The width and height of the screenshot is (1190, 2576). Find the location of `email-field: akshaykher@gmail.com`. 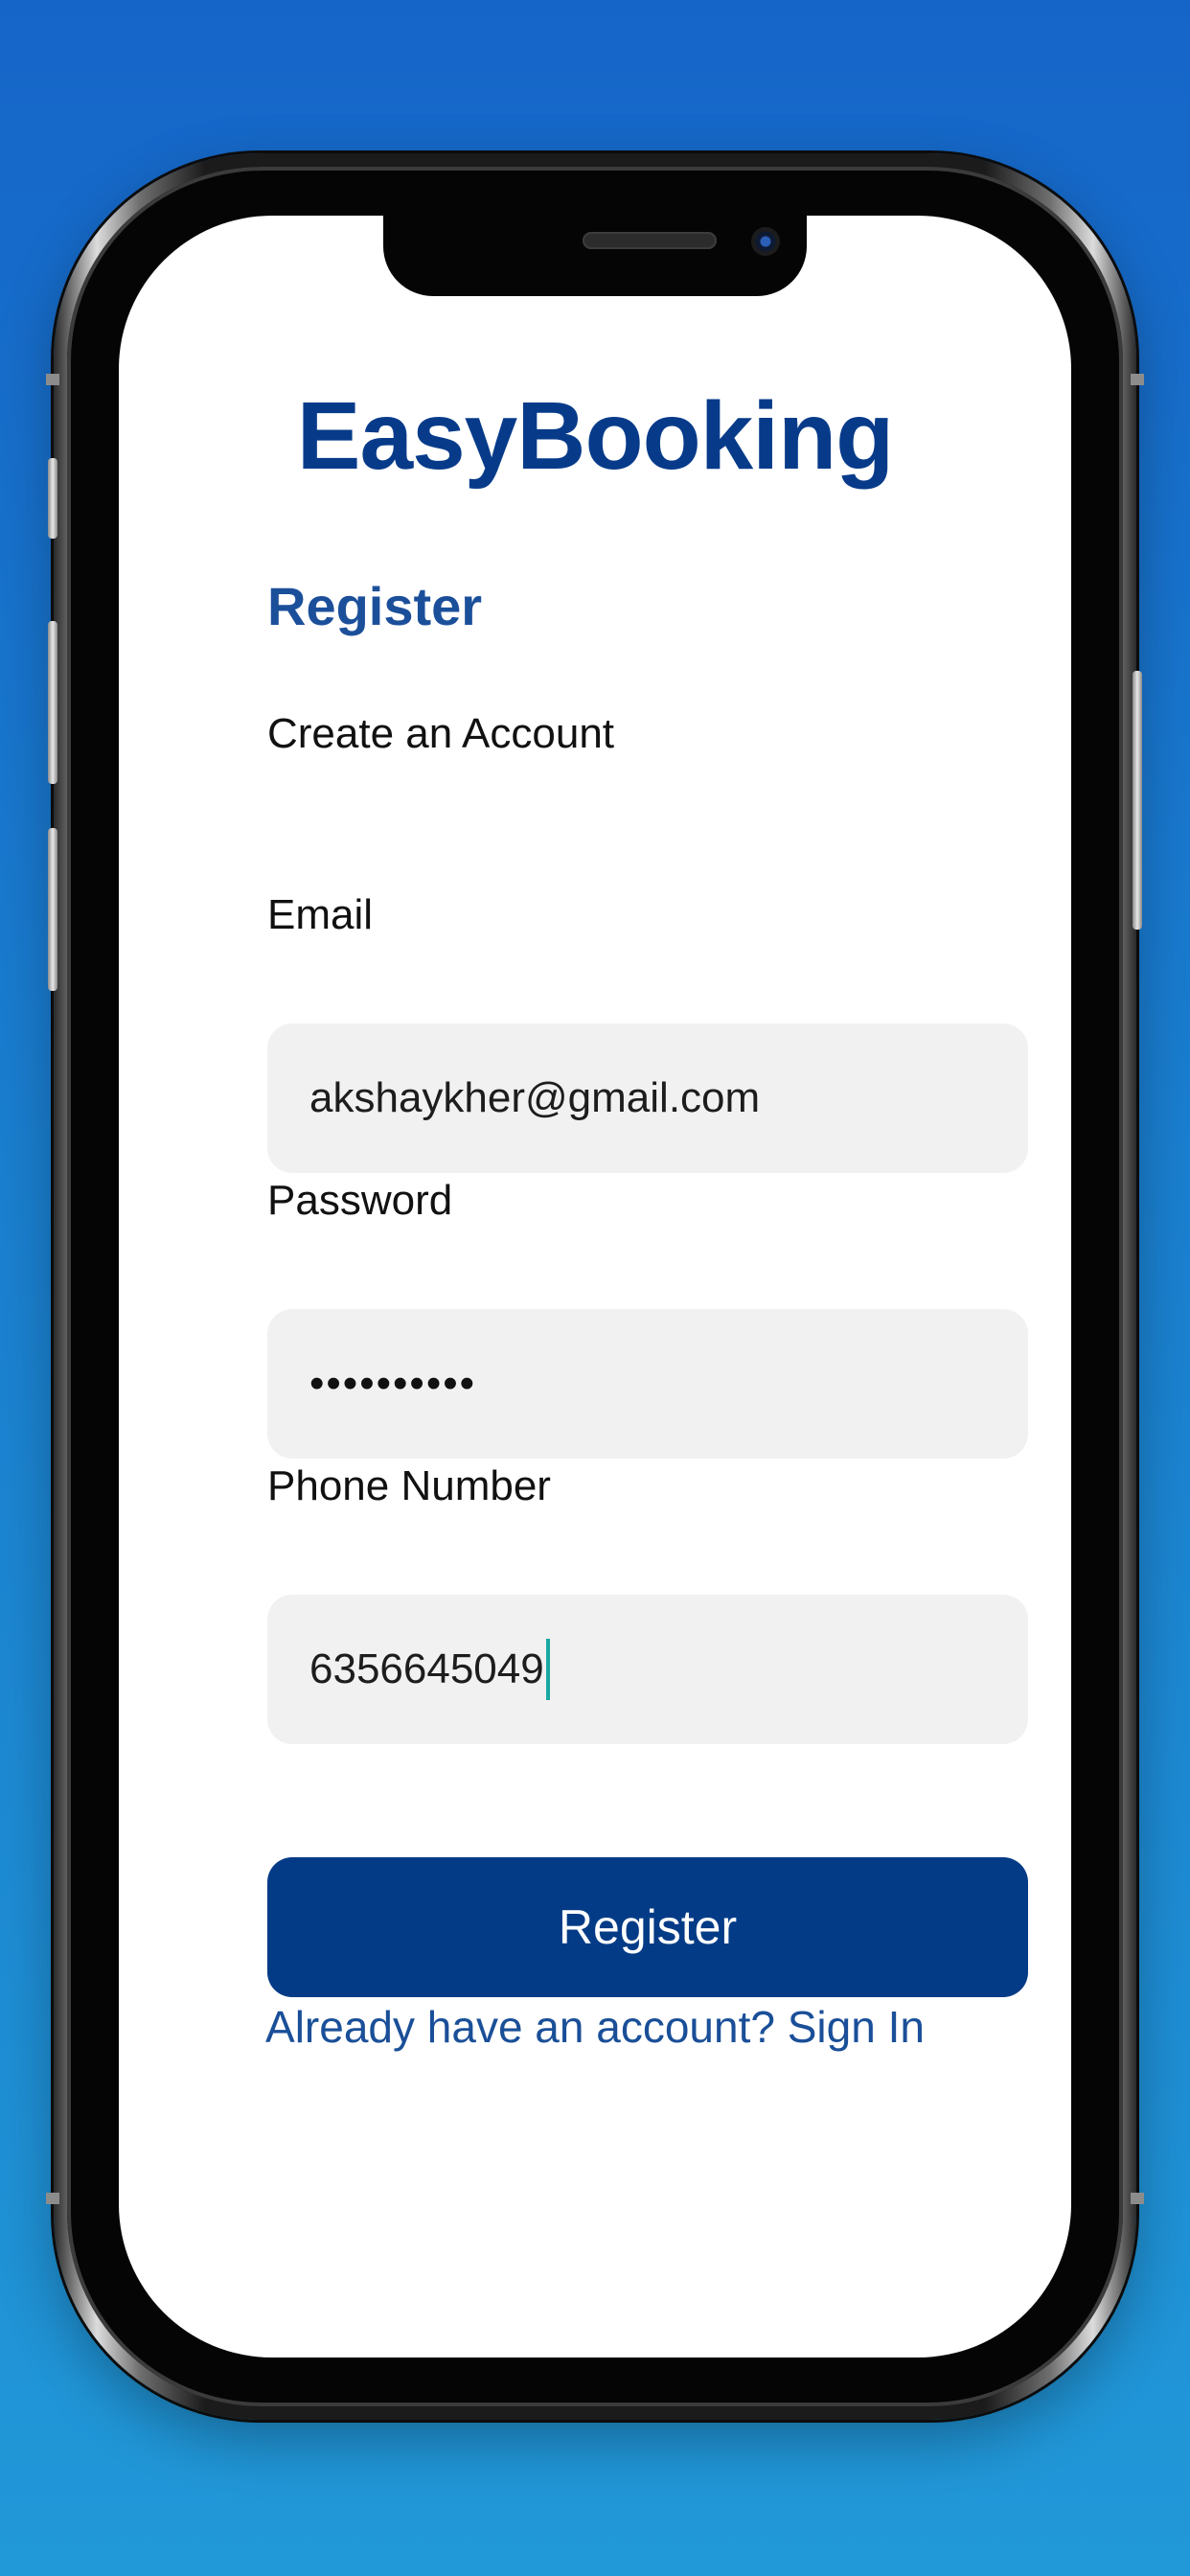

email-field: akshaykher@gmail.com is located at coordinates (648, 1098).